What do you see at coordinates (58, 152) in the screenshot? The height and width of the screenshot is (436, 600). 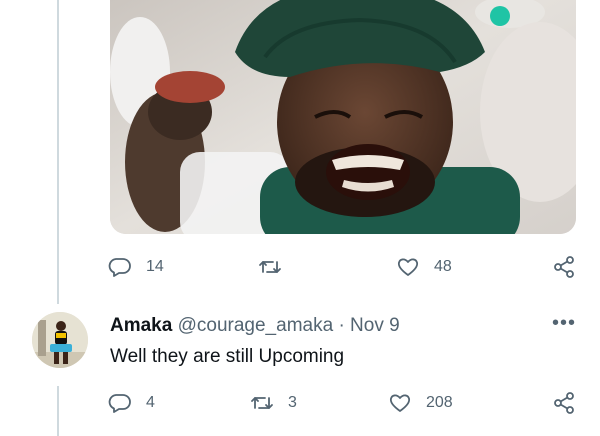 I see `thread-line` at bounding box center [58, 152].